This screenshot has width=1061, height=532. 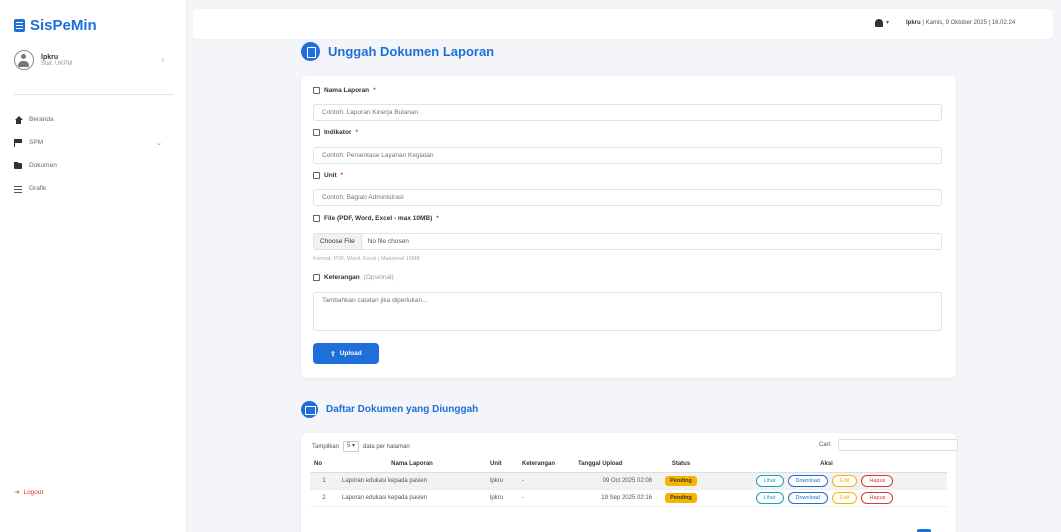 I want to click on cell-no: 2, so click(x=324, y=498).